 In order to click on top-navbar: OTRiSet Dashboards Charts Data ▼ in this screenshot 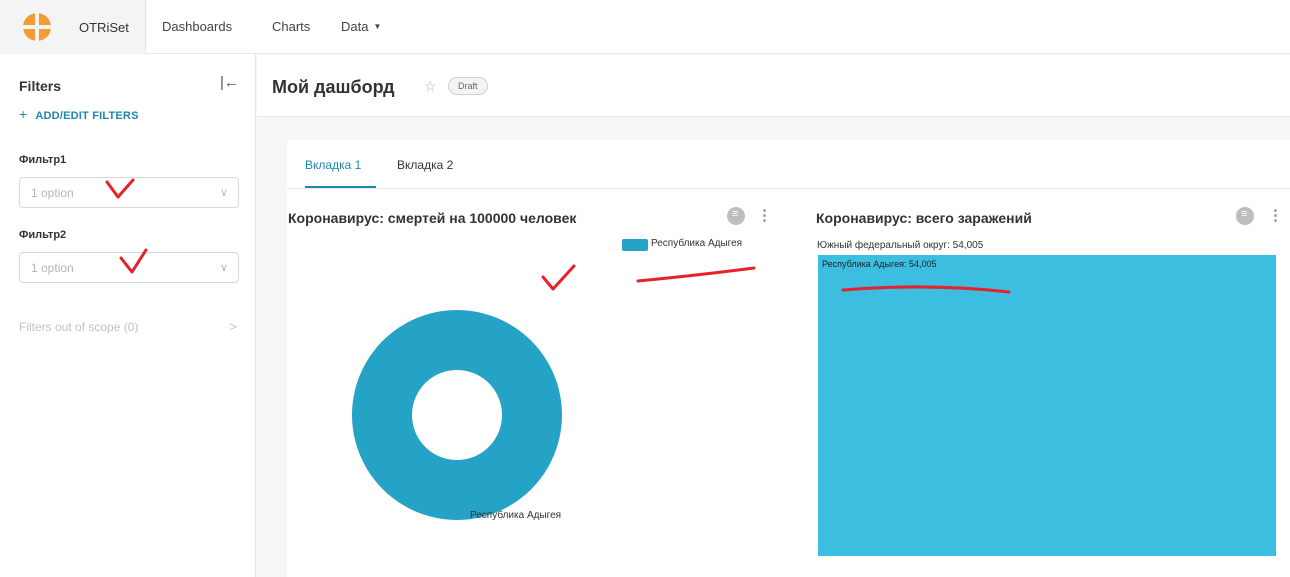, I will do `click(645, 27)`.